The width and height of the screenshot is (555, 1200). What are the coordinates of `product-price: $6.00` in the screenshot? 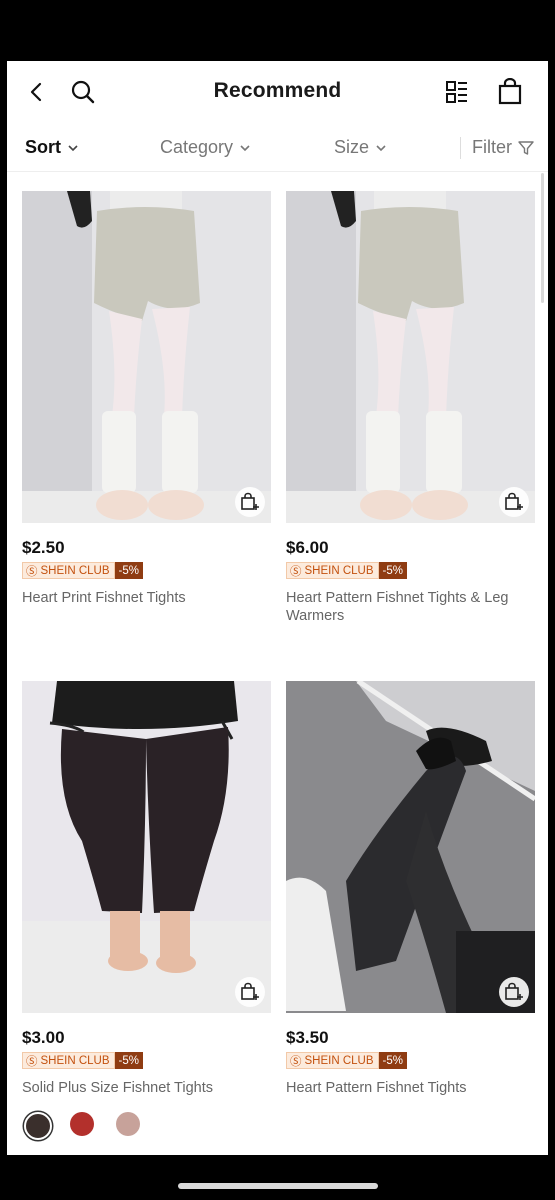 It's located at (307, 547).